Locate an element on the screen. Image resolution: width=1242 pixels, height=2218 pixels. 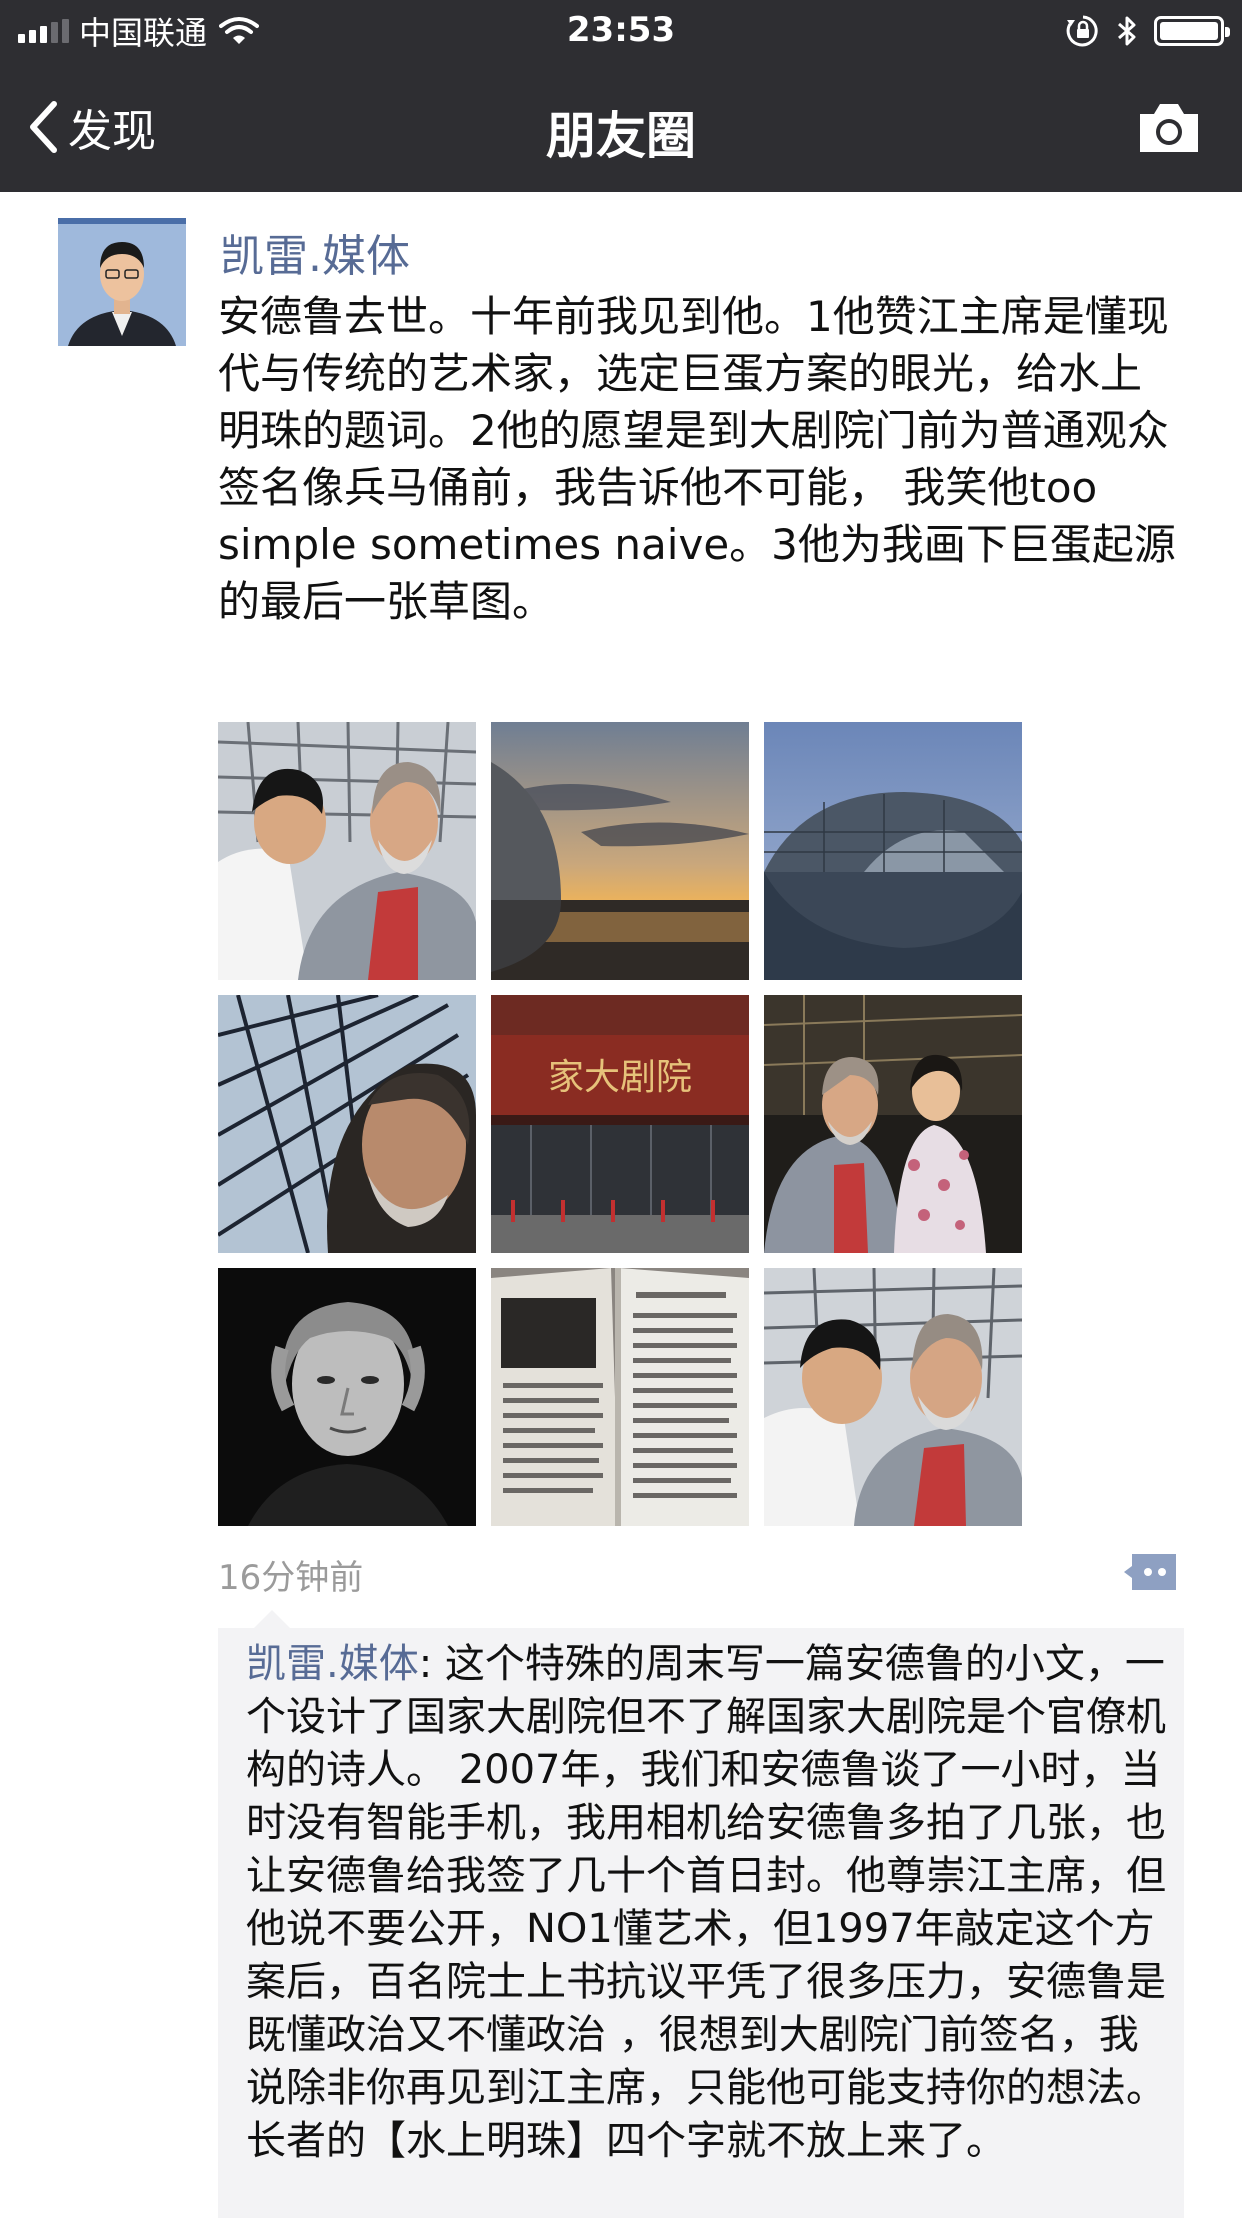
photo-9-image is located at coordinates (893, 1397).